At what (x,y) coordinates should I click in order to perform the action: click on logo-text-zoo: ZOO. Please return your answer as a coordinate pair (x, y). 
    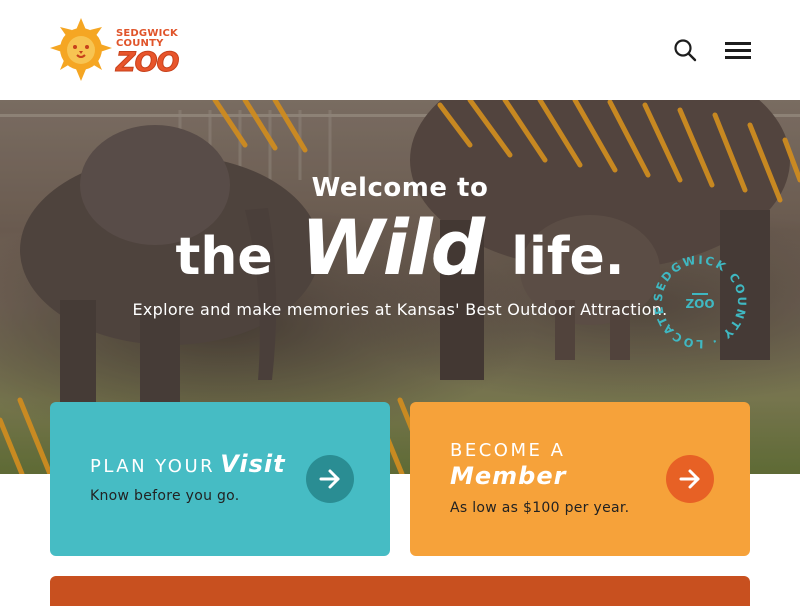
    Looking at the image, I should click on (147, 62).